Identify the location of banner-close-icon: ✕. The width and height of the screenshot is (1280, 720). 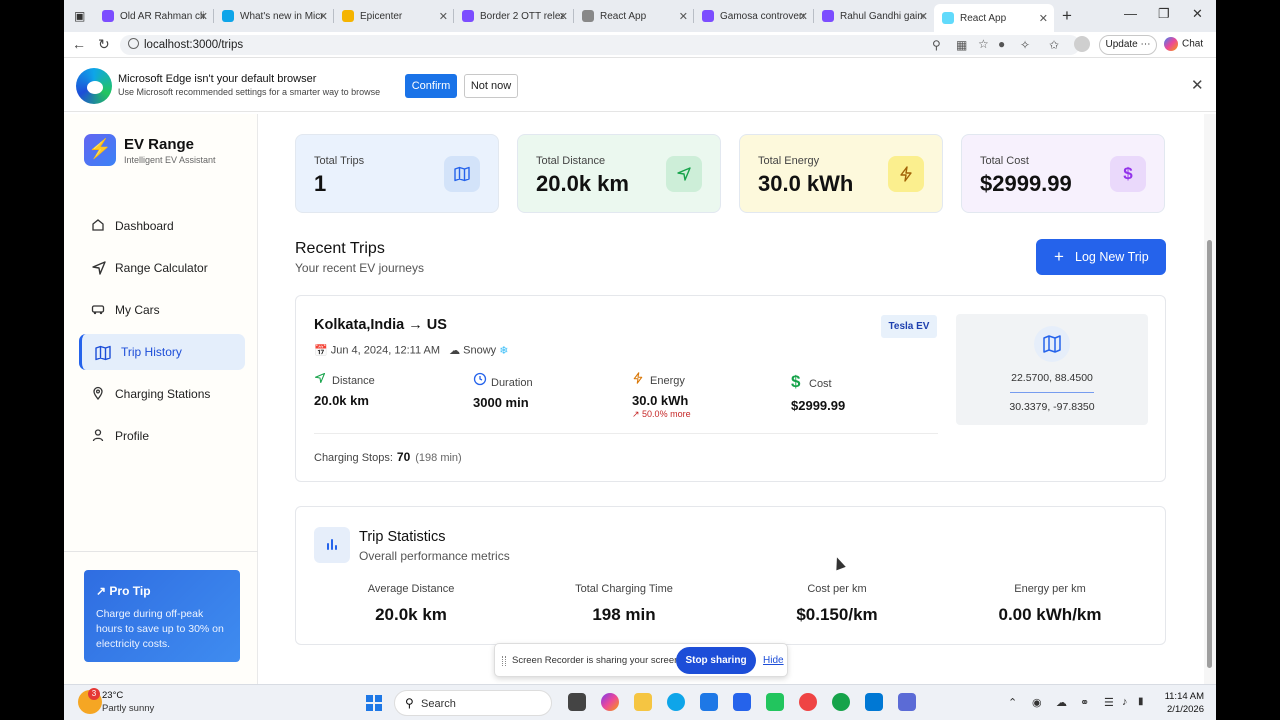
(1197, 85).